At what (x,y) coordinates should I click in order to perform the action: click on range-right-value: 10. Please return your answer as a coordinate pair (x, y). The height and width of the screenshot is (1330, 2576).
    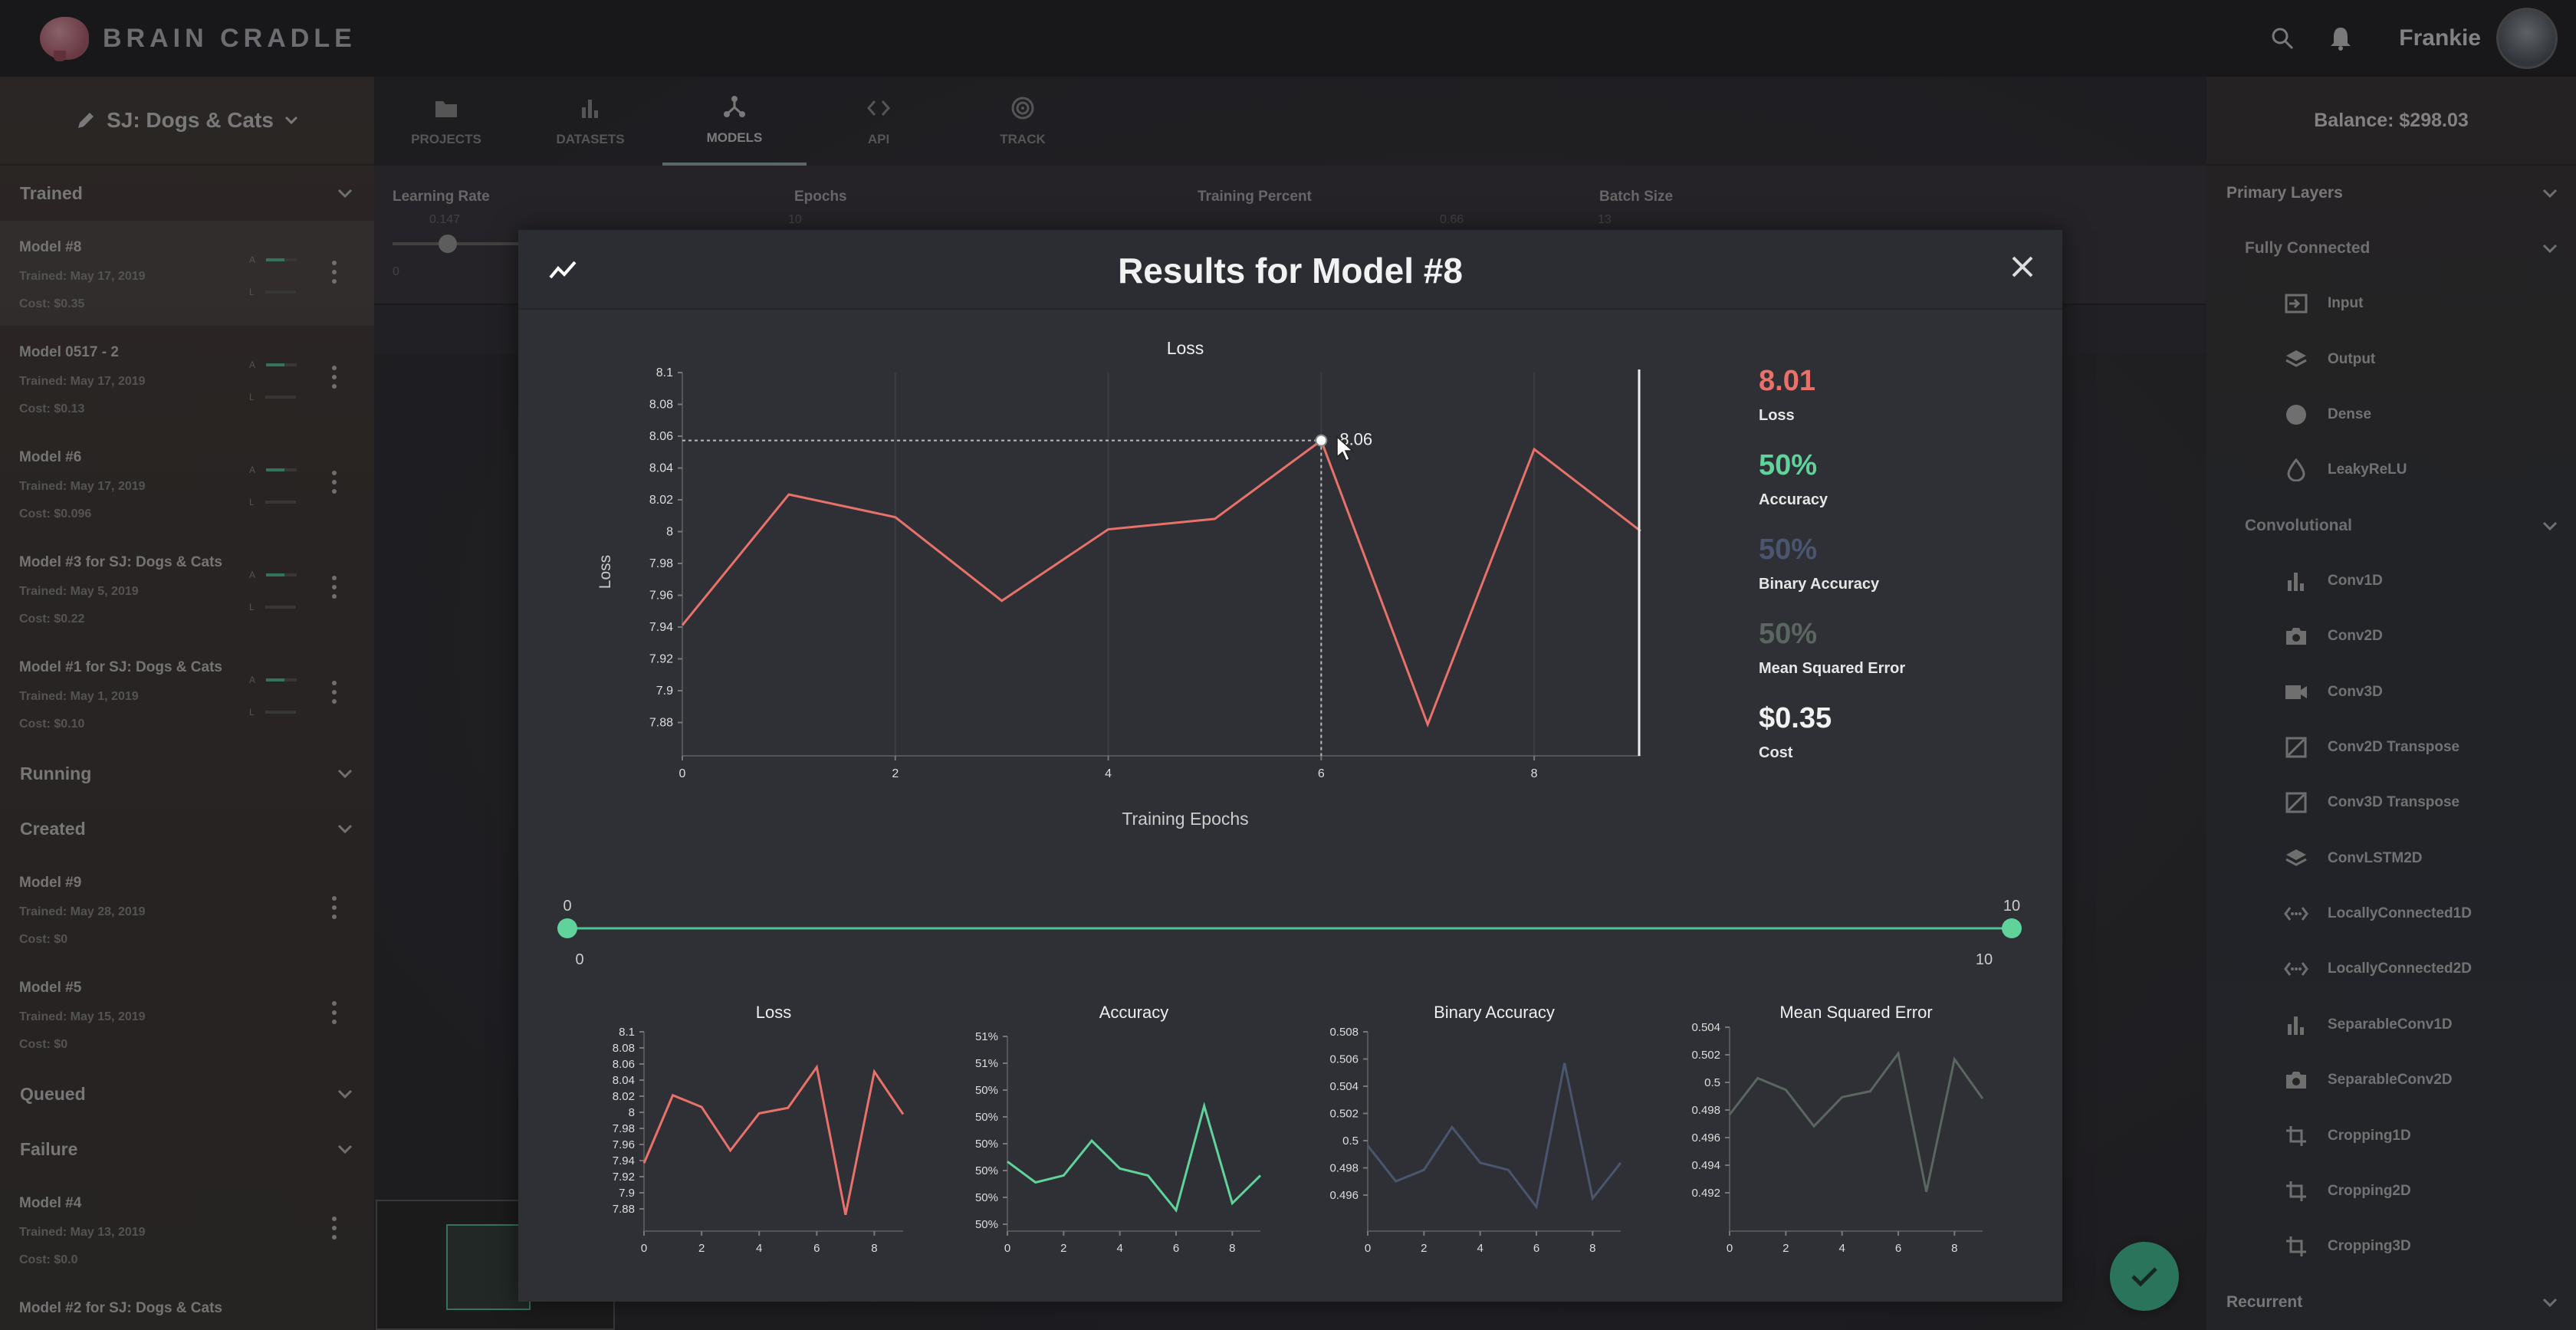
    Looking at the image, I should click on (1985, 959).